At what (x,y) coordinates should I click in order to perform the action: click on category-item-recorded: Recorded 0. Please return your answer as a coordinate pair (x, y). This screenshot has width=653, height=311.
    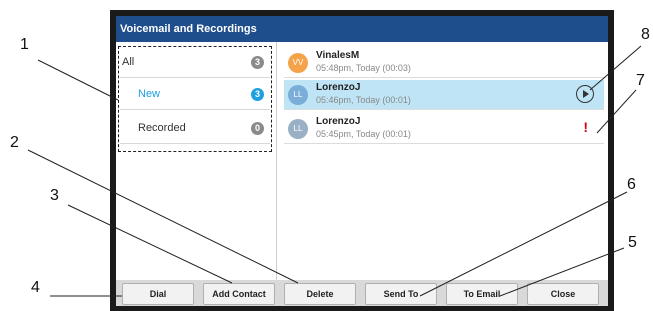
    Looking at the image, I should click on (195, 129).